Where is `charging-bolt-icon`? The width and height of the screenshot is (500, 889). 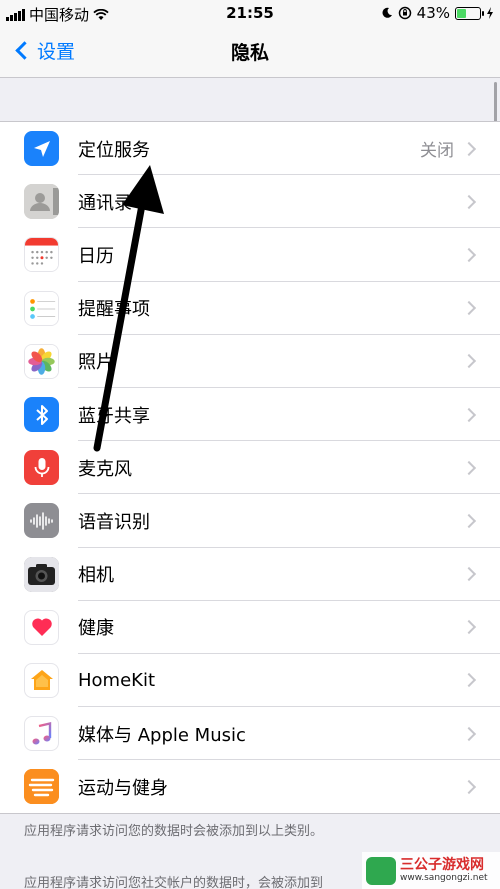 charging-bolt-icon is located at coordinates (490, 13).